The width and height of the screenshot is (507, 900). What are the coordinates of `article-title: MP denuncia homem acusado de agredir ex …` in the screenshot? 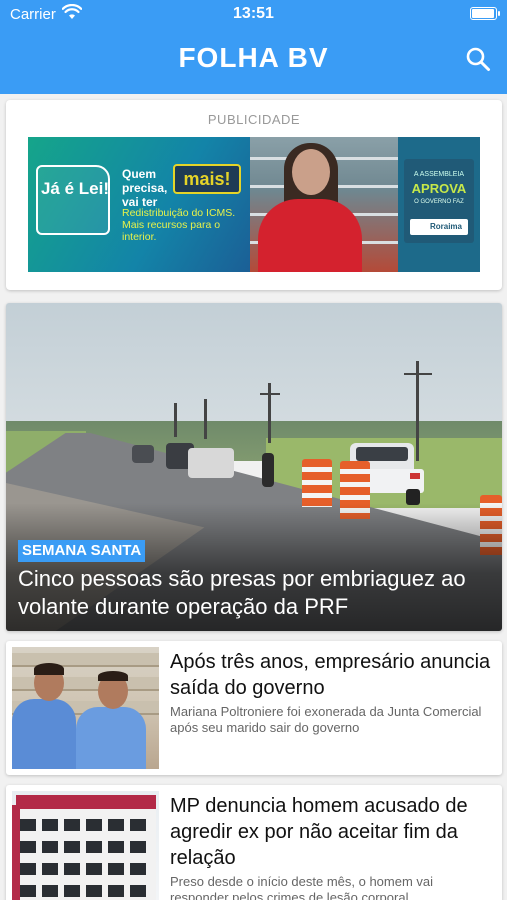 It's located at (332, 832).